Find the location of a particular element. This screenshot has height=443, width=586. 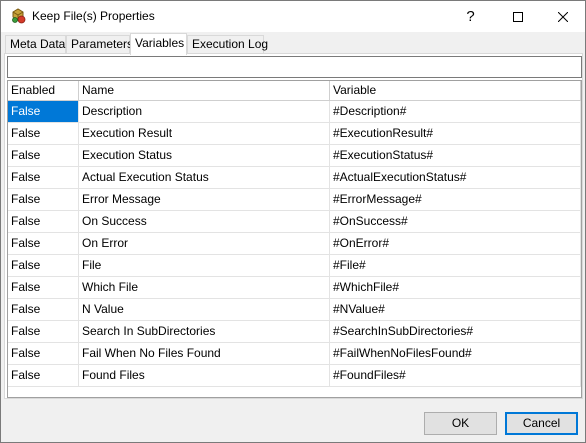

ok-button: OK is located at coordinates (460, 423).